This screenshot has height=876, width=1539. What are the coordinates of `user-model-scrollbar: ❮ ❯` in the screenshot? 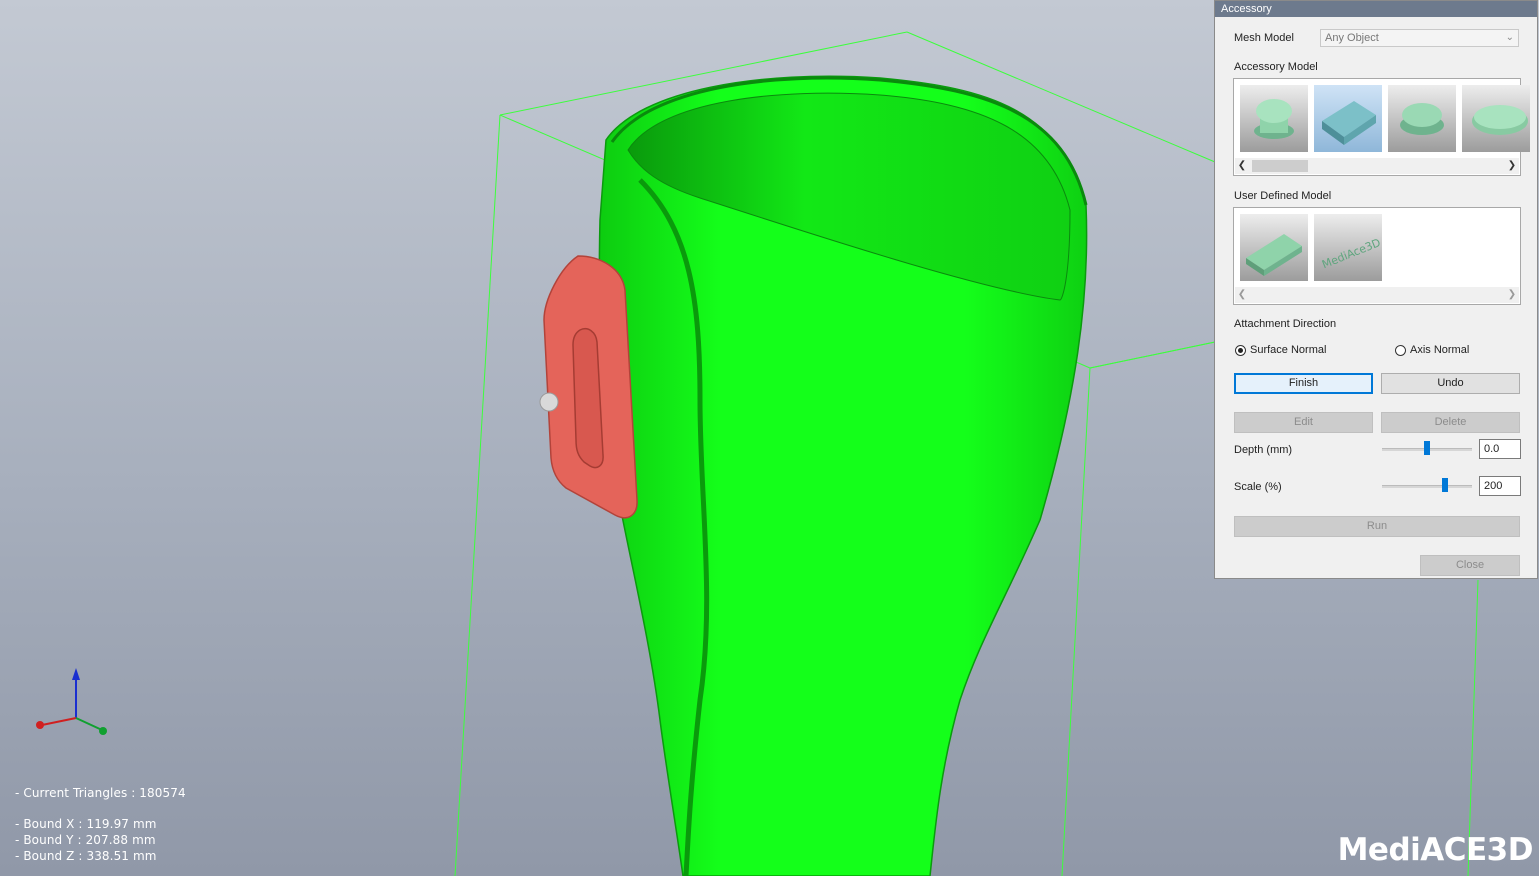 It's located at (1377, 295).